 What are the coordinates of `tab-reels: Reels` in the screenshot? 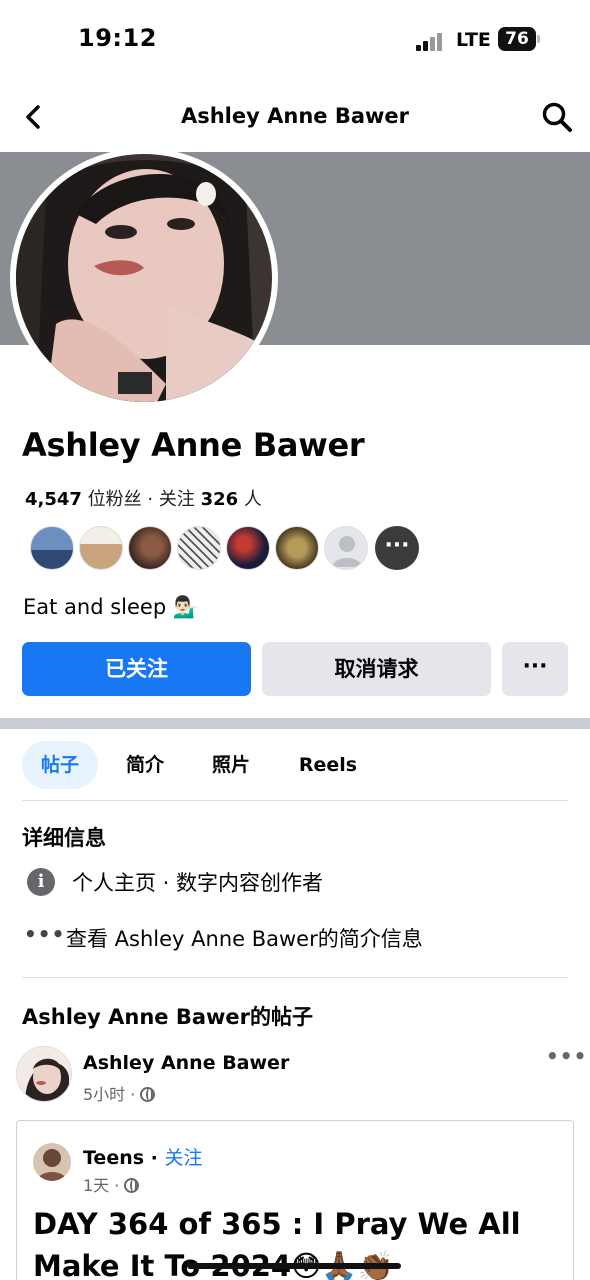 It's located at (328, 765).